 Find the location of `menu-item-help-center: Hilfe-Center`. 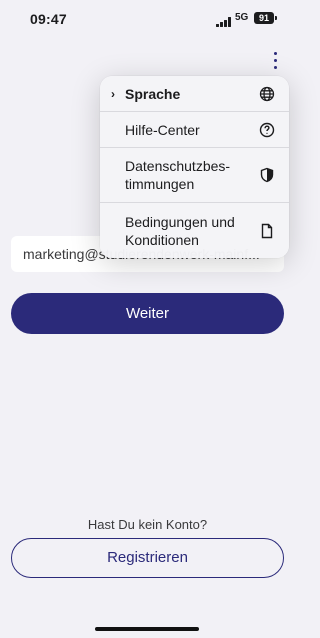

menu-item-help-center: Hilfe-Center is located at coordinates (194, 130).